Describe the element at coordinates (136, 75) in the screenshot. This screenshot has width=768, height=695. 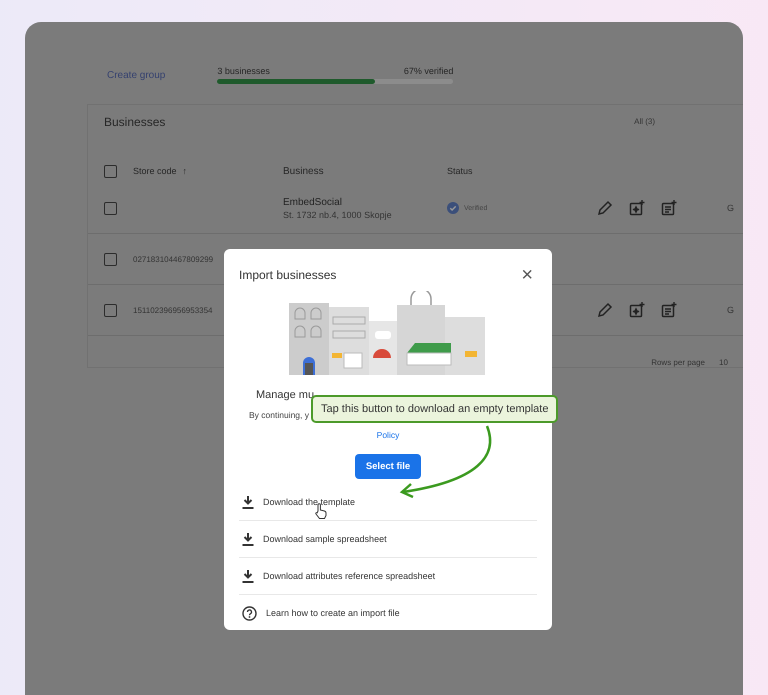
I see `create-group-link: Create group` at that location.